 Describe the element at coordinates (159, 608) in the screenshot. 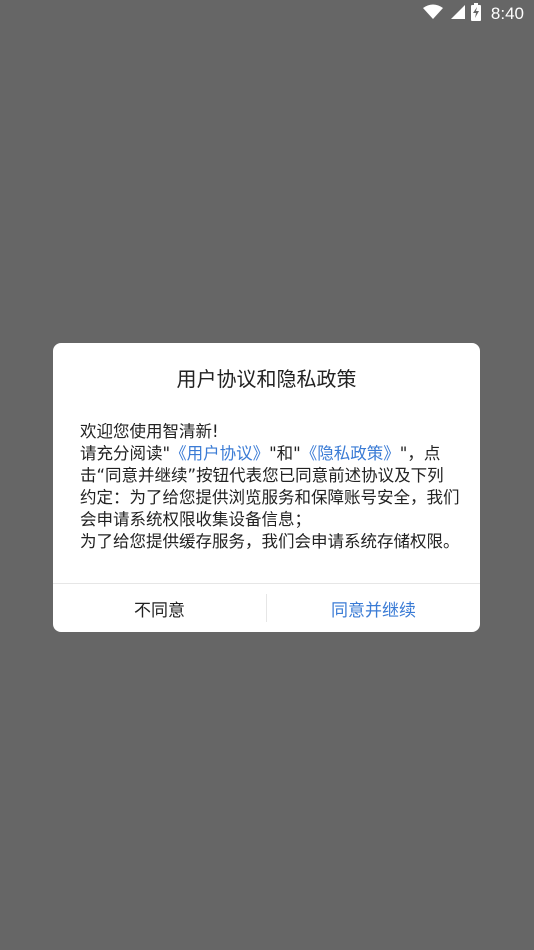

I see `disagree-button: 不同意` at that location.